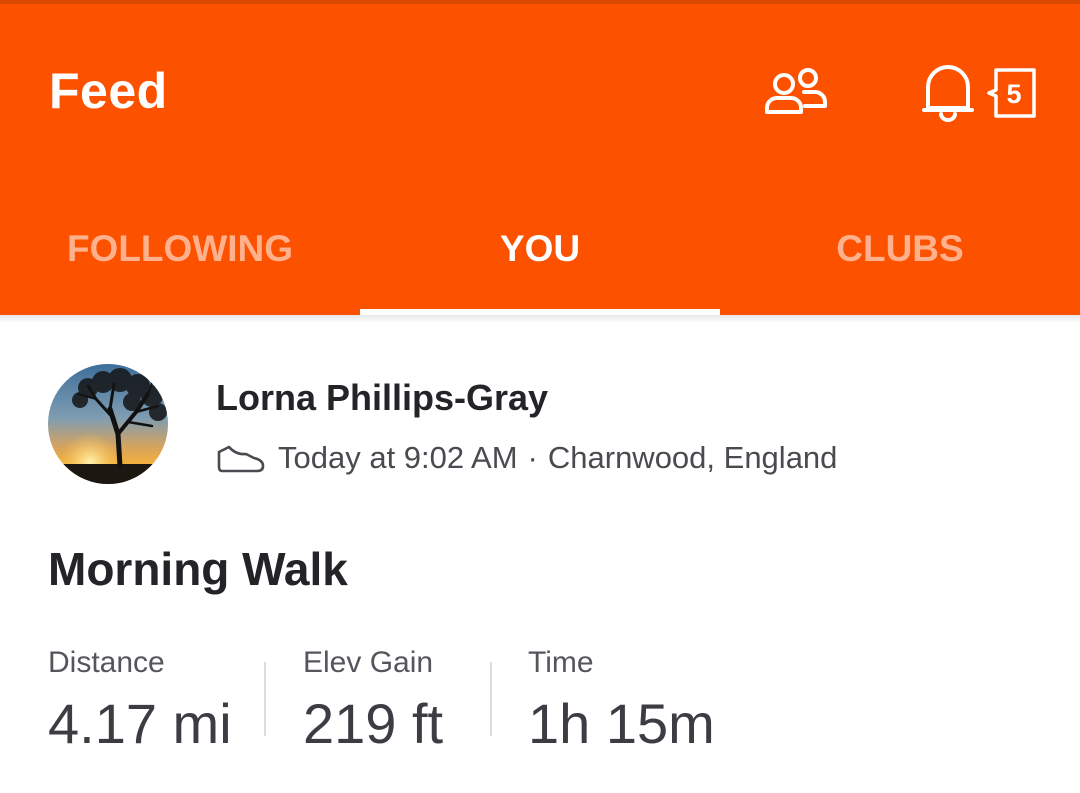  I want to click on activity-meta: Today at 9:02 AM · Charnwood, England, so click(526, 458).